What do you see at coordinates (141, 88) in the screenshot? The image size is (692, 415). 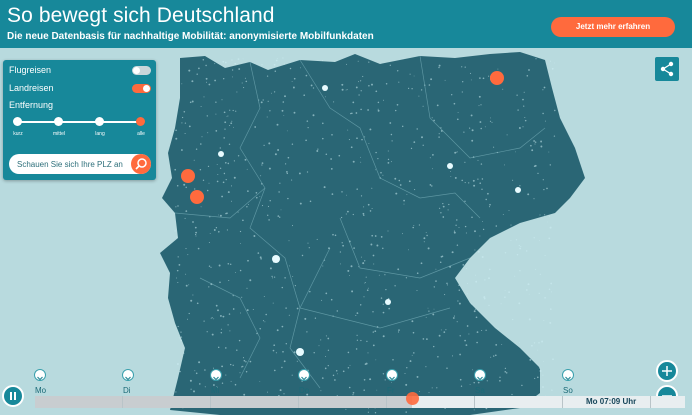 I see `land-toggle` at bounding box center [141, 88].